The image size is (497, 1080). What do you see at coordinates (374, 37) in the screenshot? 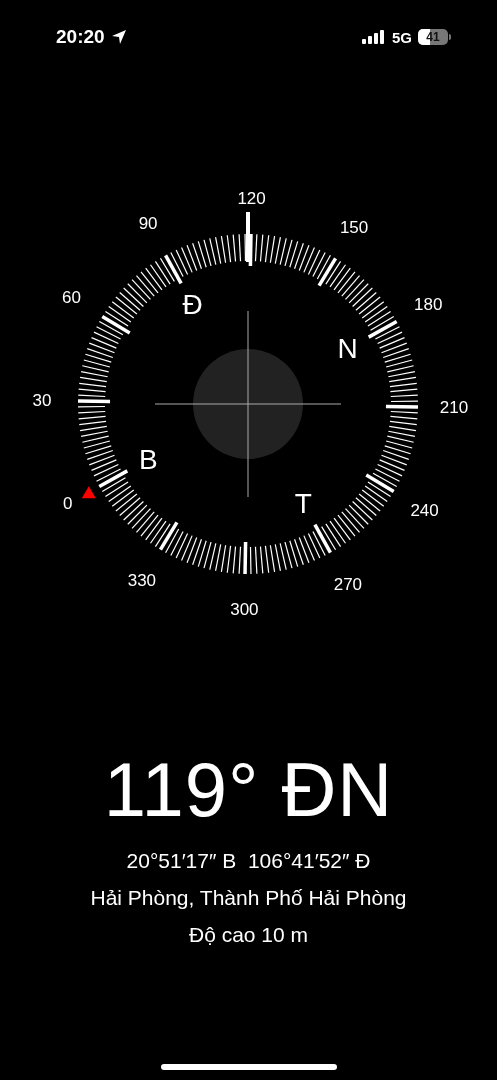
I see `signal-icon` at bounding box center [374, 37].